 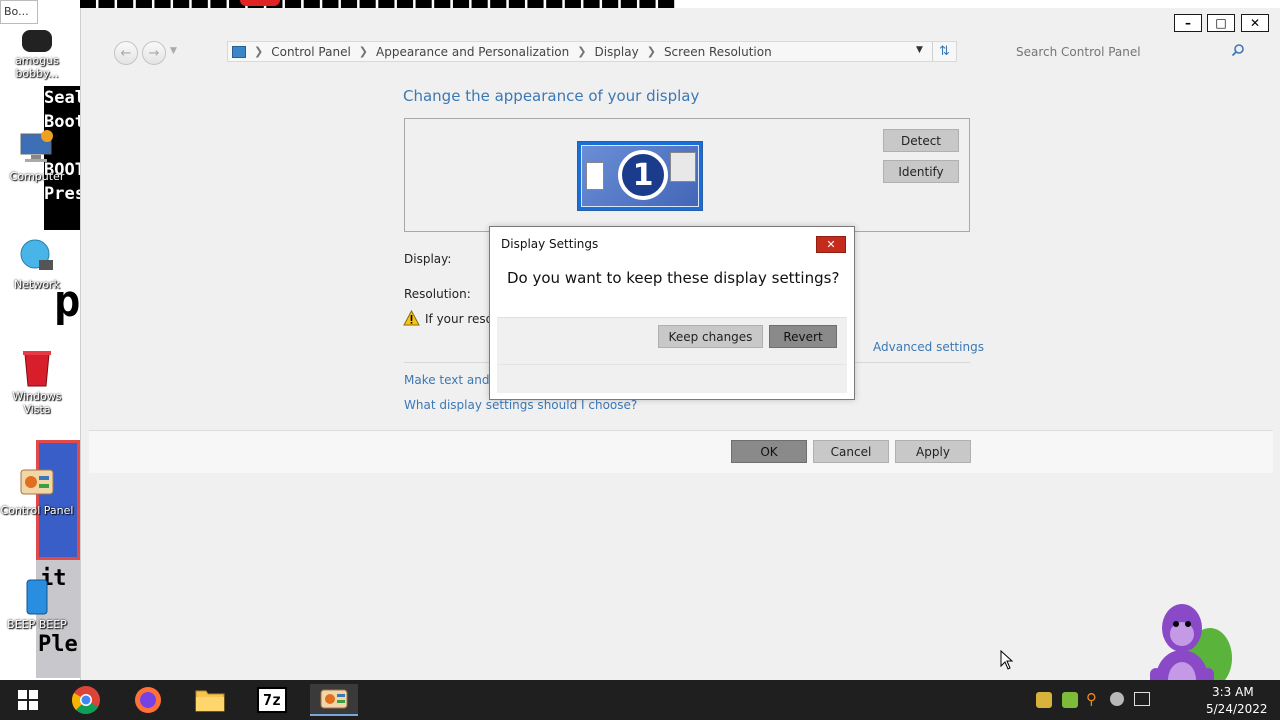 What do you see at coordinates (1142, 699) in the screenshot?
I see `network-tray-icon` at bounding box center [1142, 699].